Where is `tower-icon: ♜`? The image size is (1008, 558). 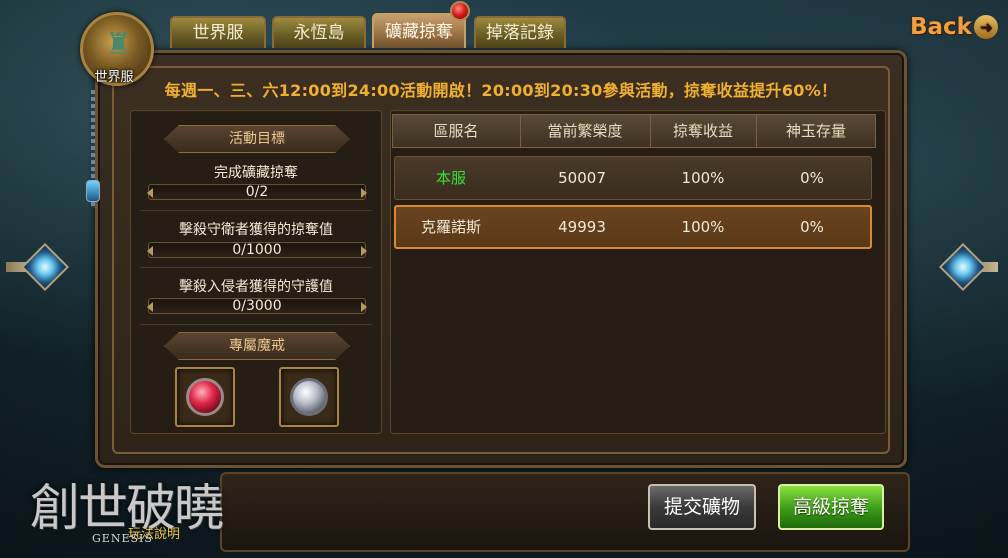 tower-icon: ♜ is located at coordinates (118, 44).